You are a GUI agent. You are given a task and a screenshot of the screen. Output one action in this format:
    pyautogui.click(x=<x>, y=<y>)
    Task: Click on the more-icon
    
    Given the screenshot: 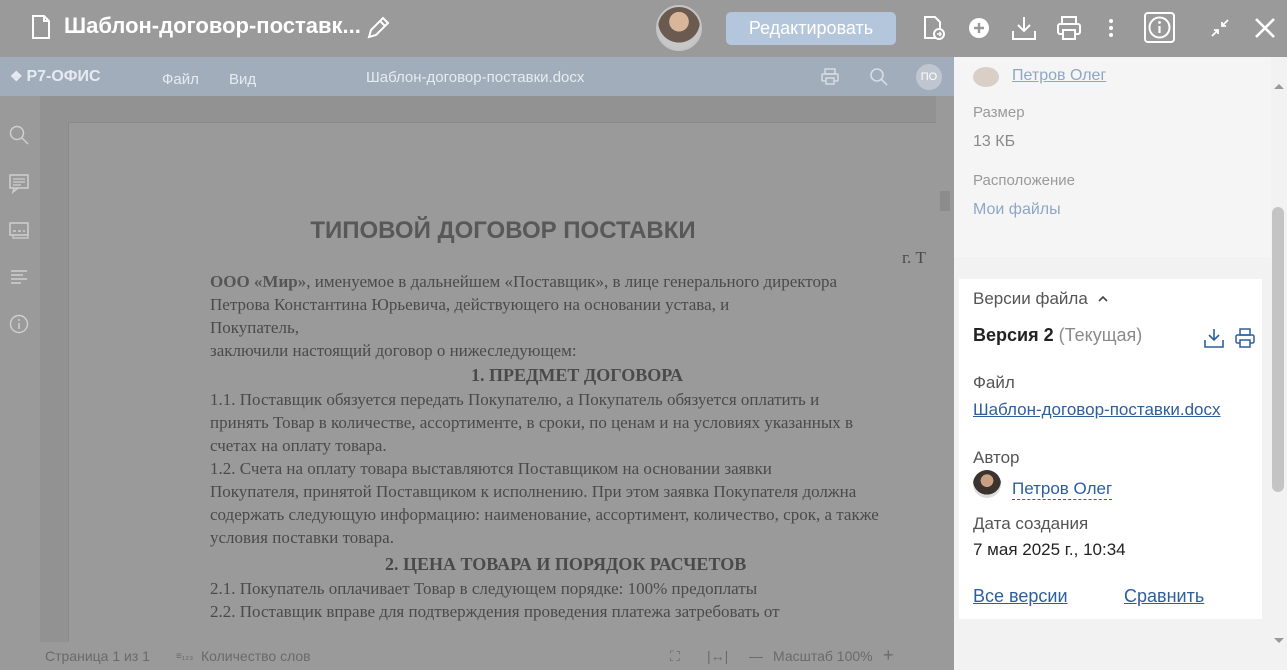 What is the action you would take?
    pyautogui.click(x=1111, y=28)
    